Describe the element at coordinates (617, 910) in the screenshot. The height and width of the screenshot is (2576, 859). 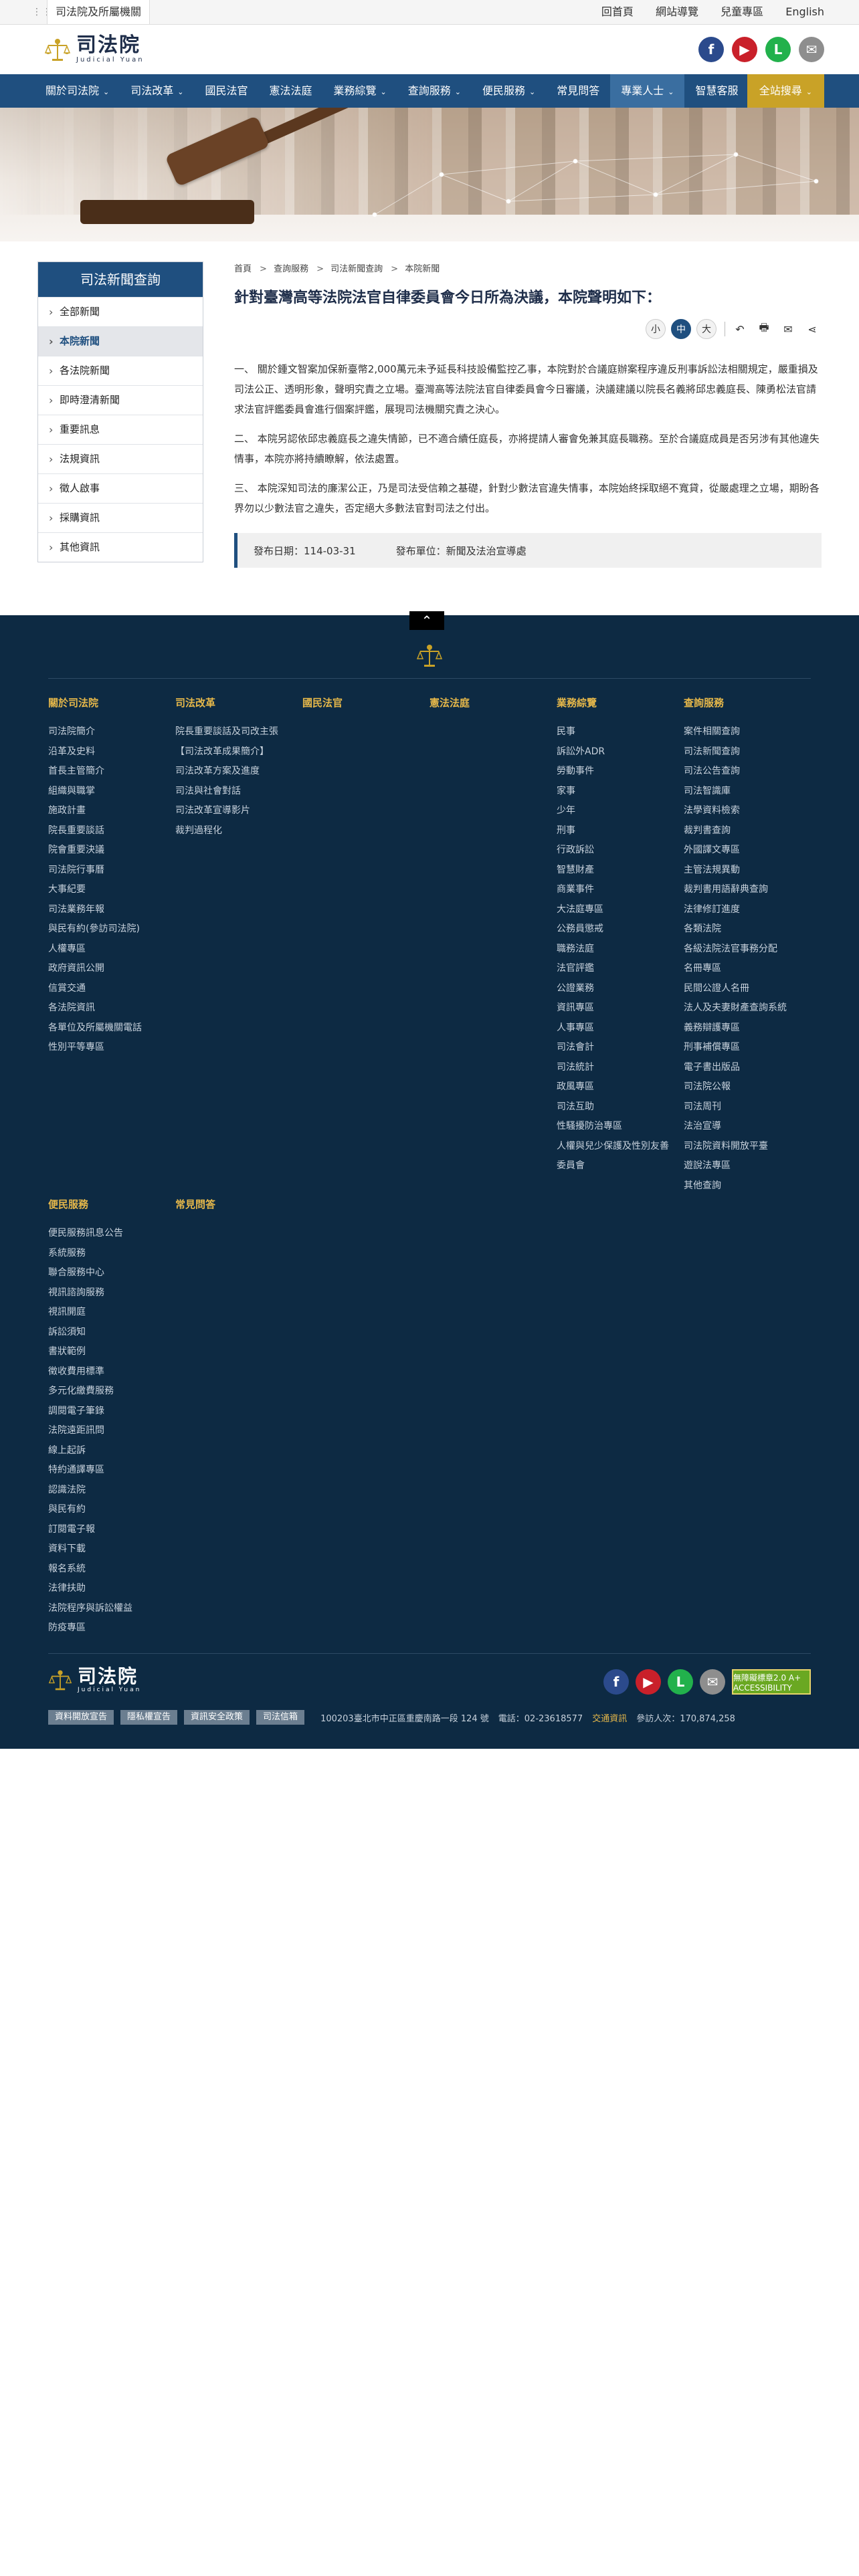
I see `footer-link: 大法庭專區` at that location.